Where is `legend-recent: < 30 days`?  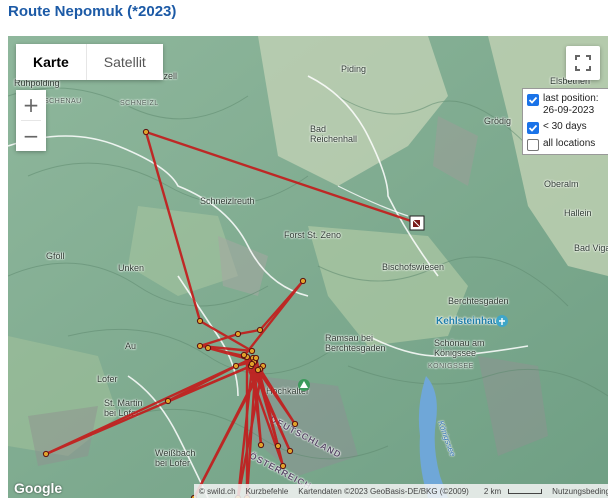
legend-recent: < 30 days is located at coordinates (567, 127).